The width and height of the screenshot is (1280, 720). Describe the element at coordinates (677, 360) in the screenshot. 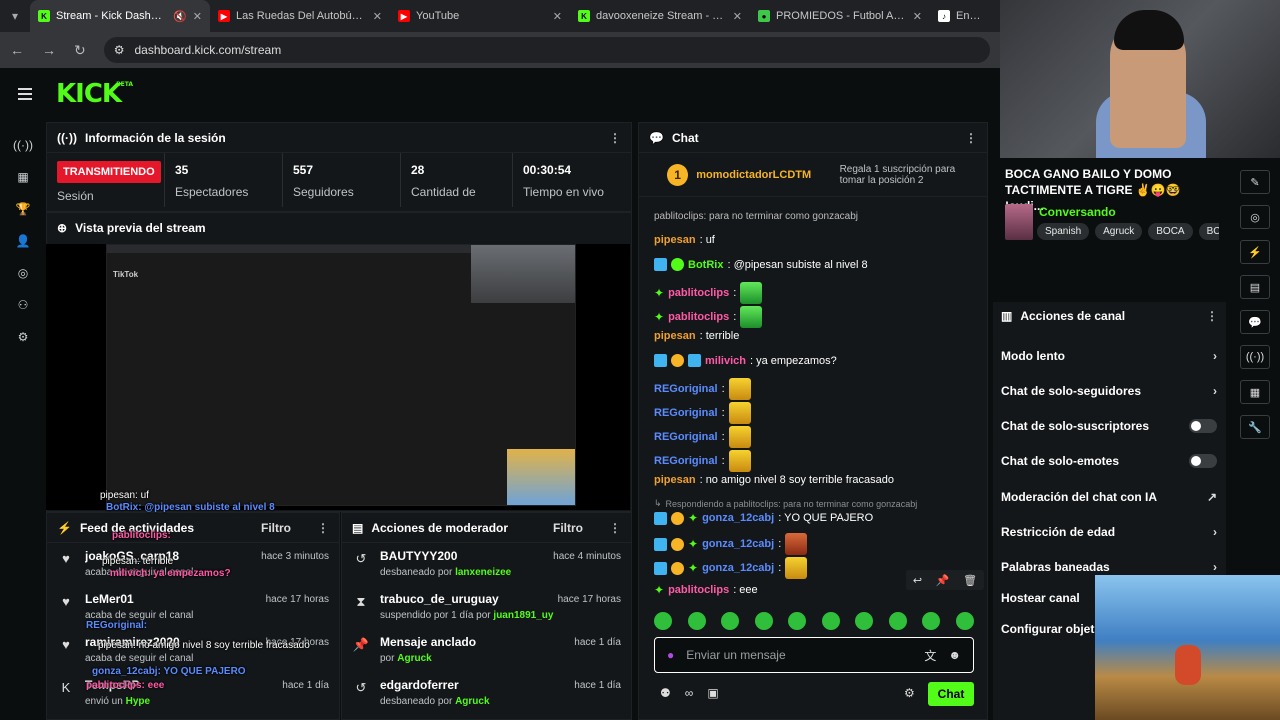

I see `crown-badge-icon` at that location.